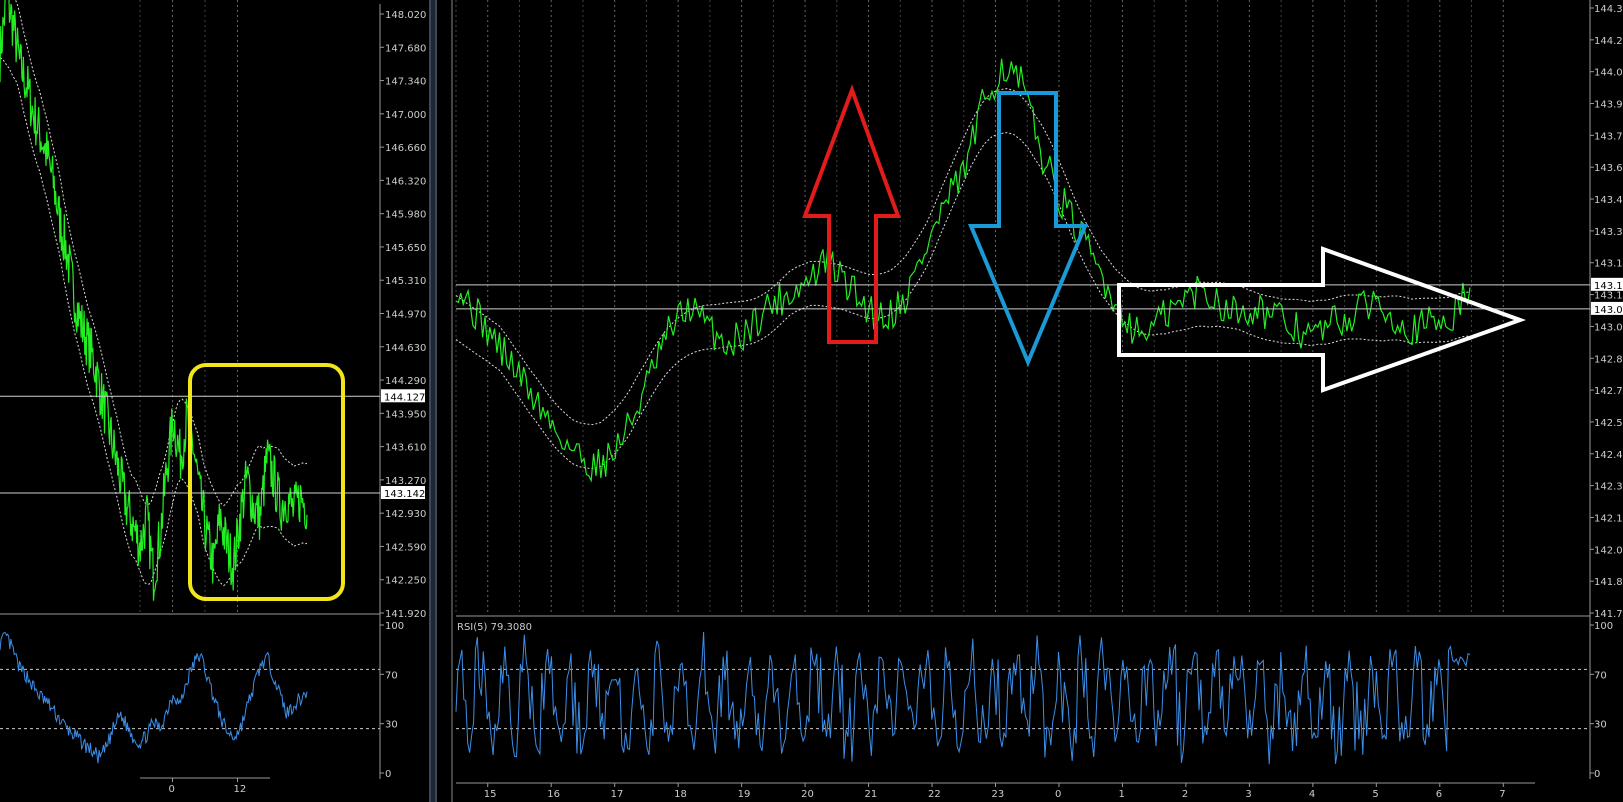  I want to click on right-price-tick-label: 144.350, so click(1608, 9).